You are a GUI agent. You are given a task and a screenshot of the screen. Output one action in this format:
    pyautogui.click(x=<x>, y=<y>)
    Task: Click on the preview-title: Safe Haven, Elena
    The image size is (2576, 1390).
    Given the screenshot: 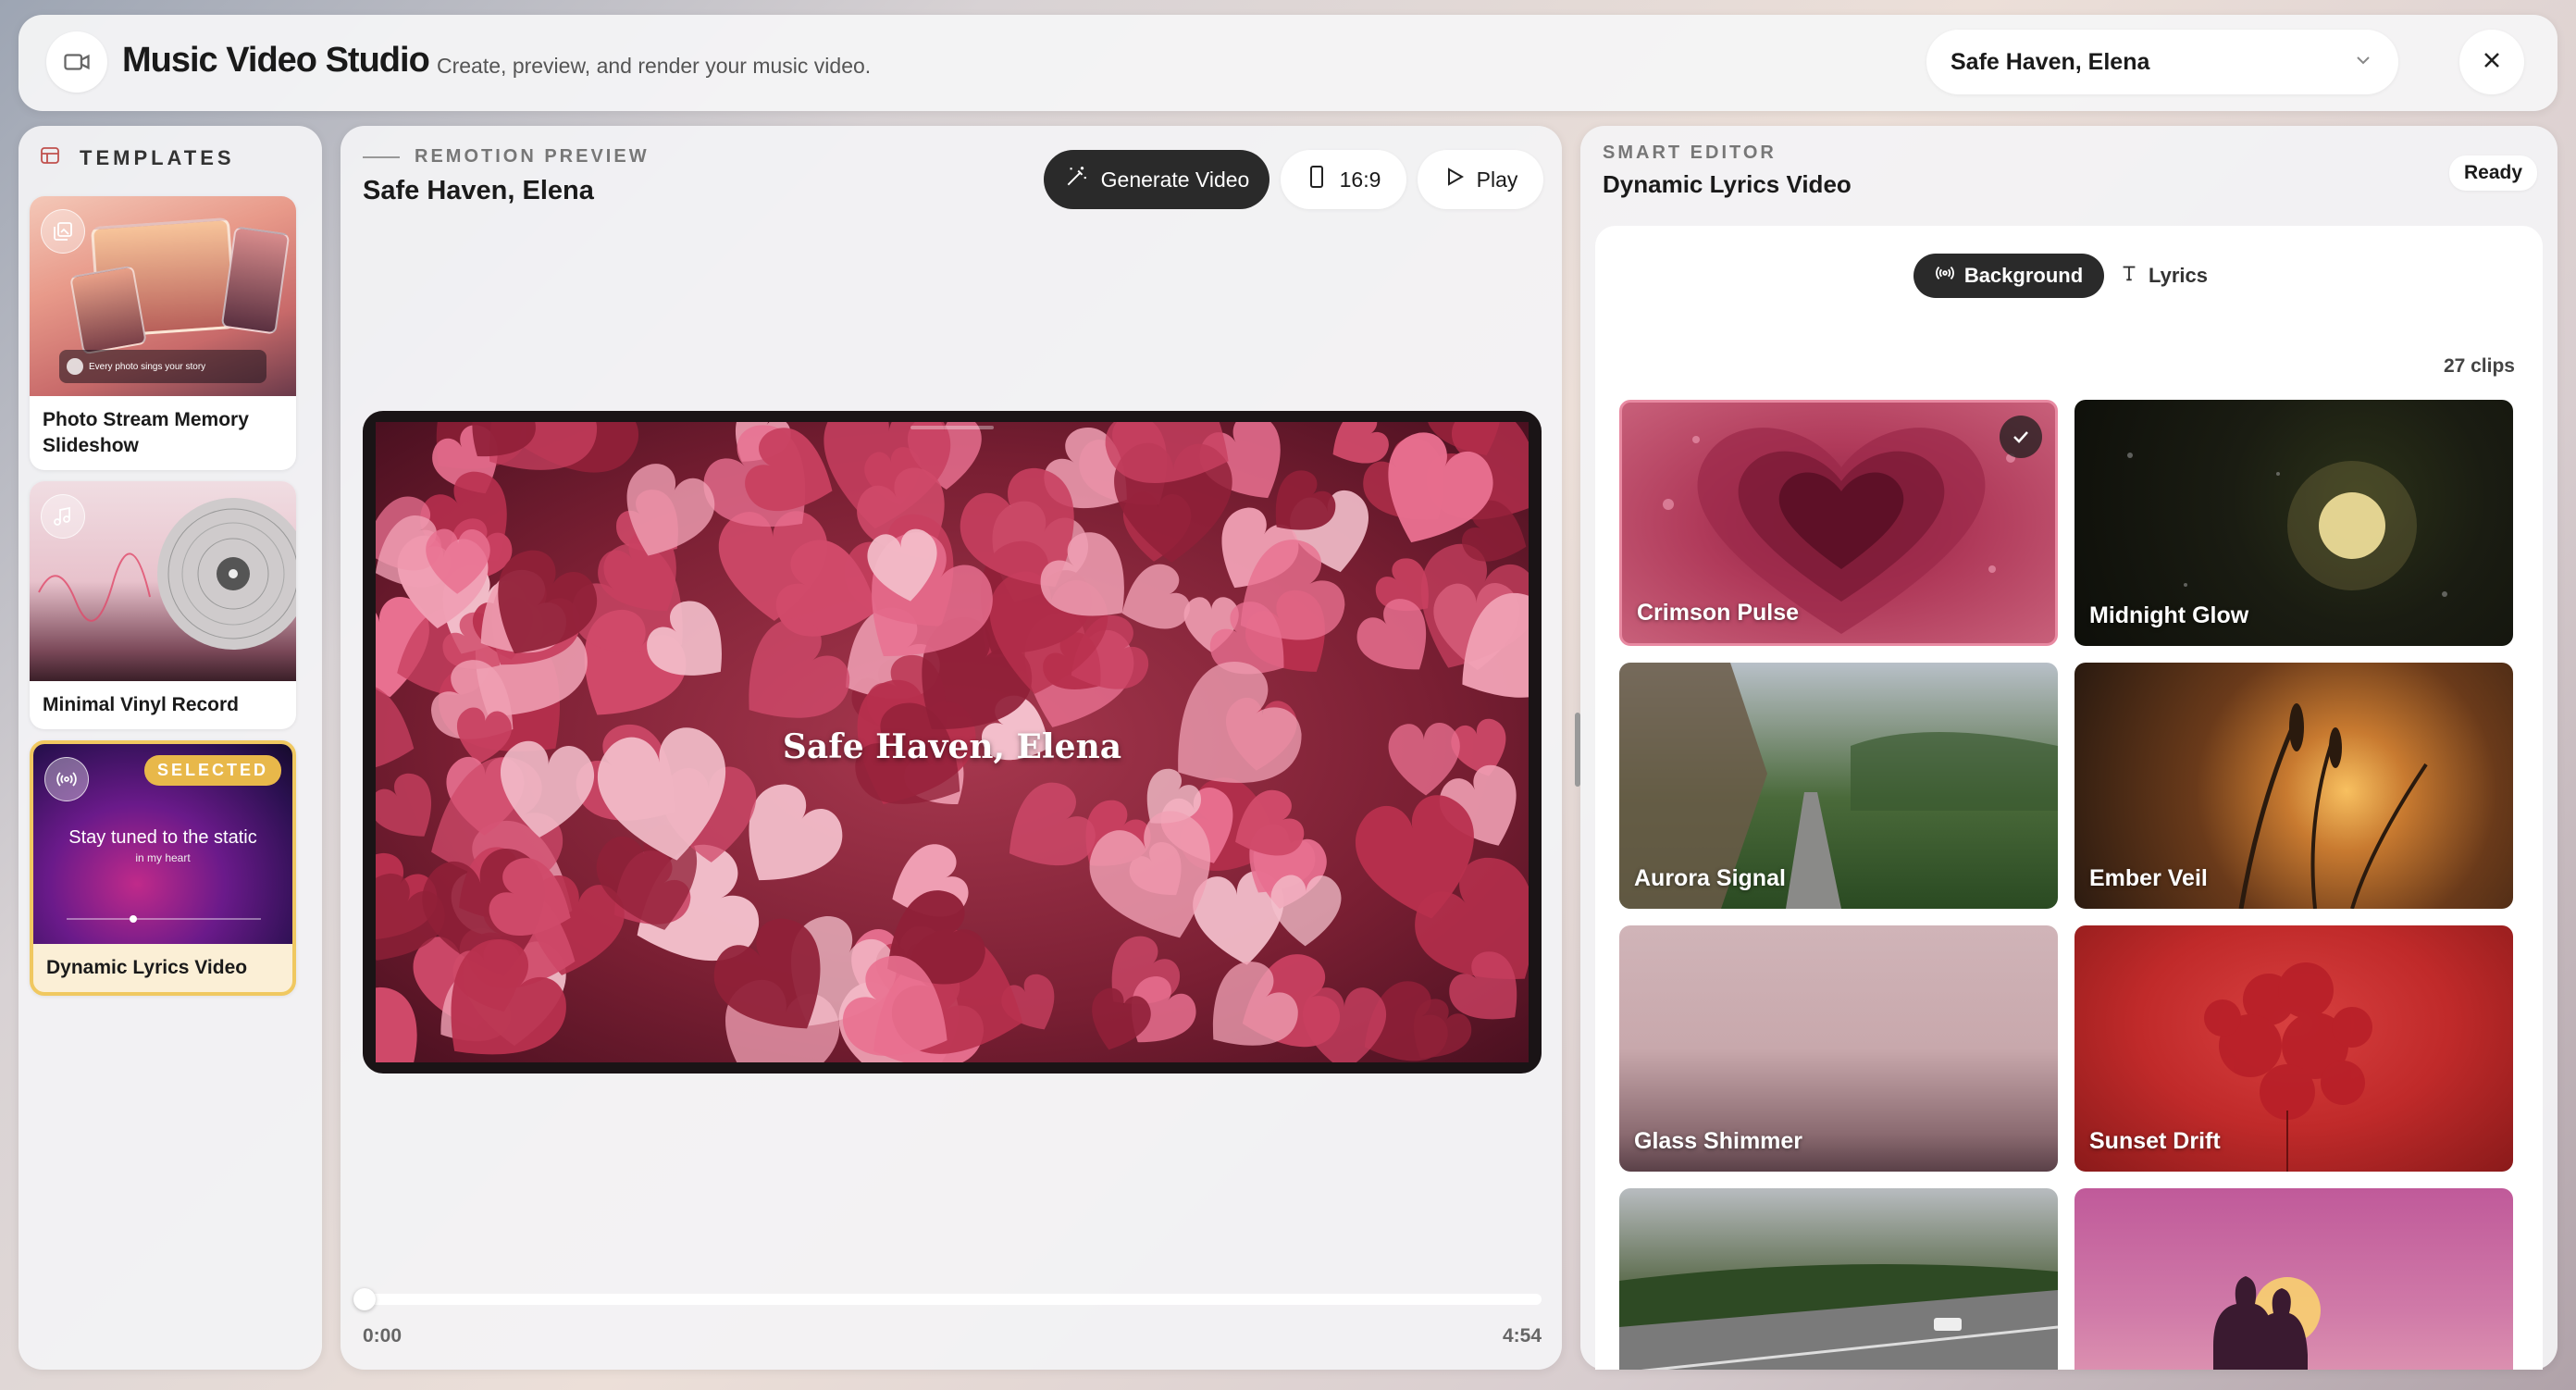 What is the action you would take?
    pyautogui.click(x=478, y=191)
    